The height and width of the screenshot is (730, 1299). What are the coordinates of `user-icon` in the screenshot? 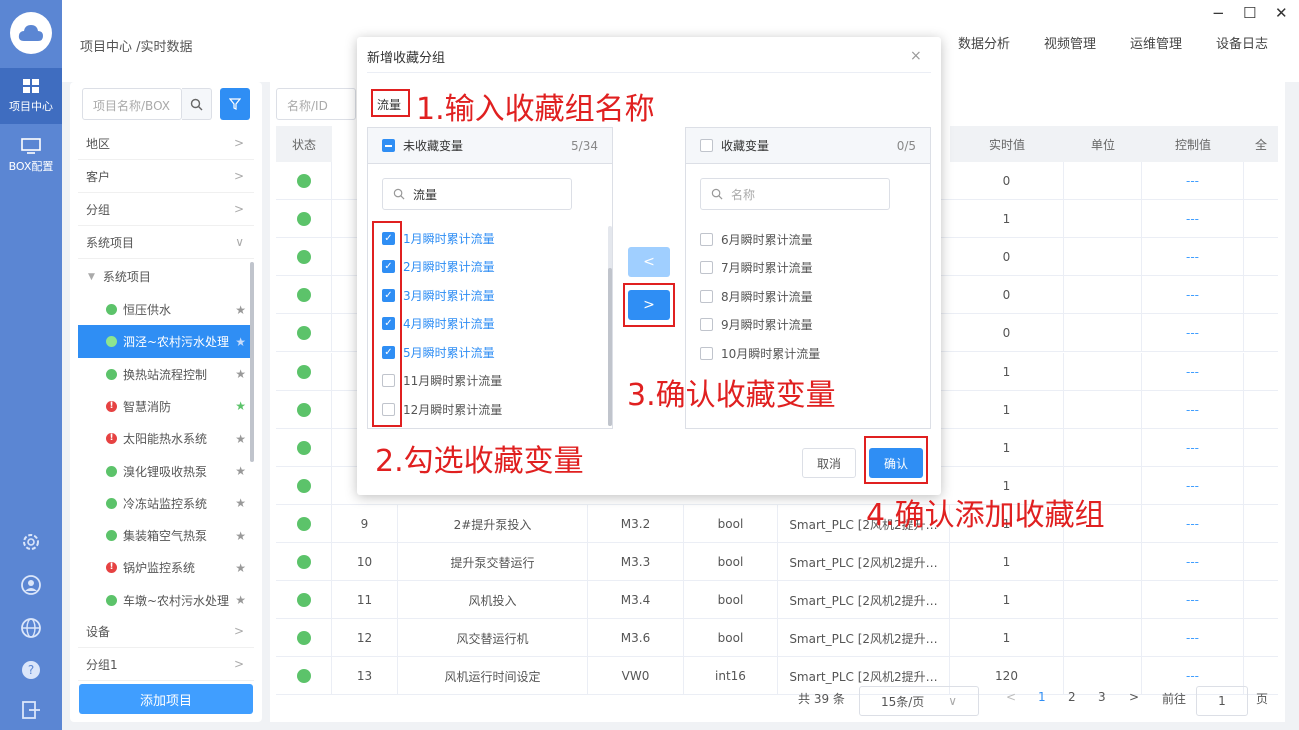 It's located at (31, 585).